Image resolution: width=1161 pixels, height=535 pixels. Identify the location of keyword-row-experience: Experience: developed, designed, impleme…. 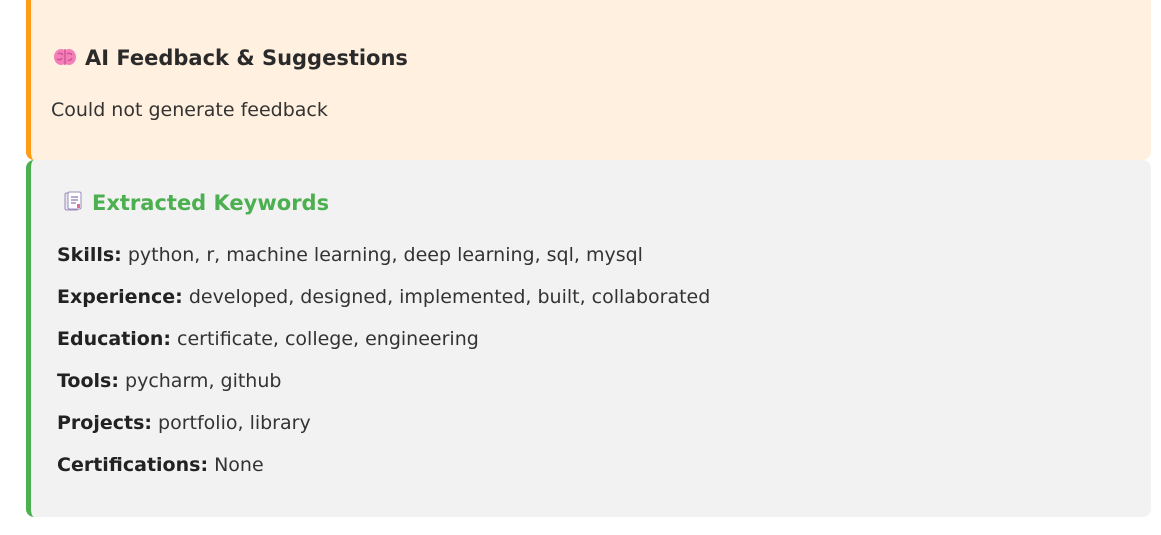
(383, 297).